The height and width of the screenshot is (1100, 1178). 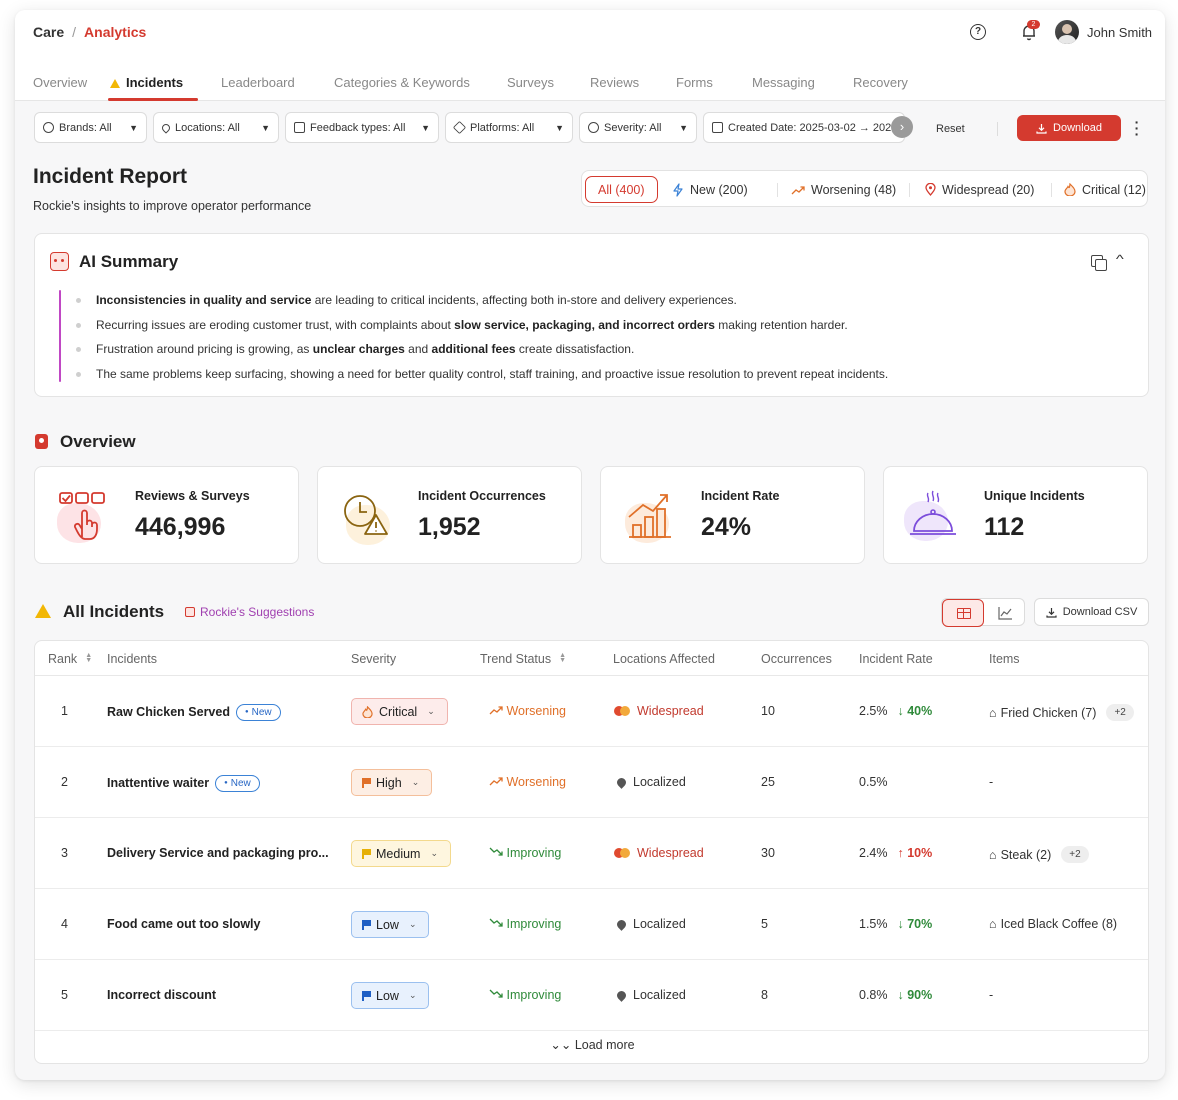 I want to click on rate-delta: ↑ 10%, so click(x=915, y=853).